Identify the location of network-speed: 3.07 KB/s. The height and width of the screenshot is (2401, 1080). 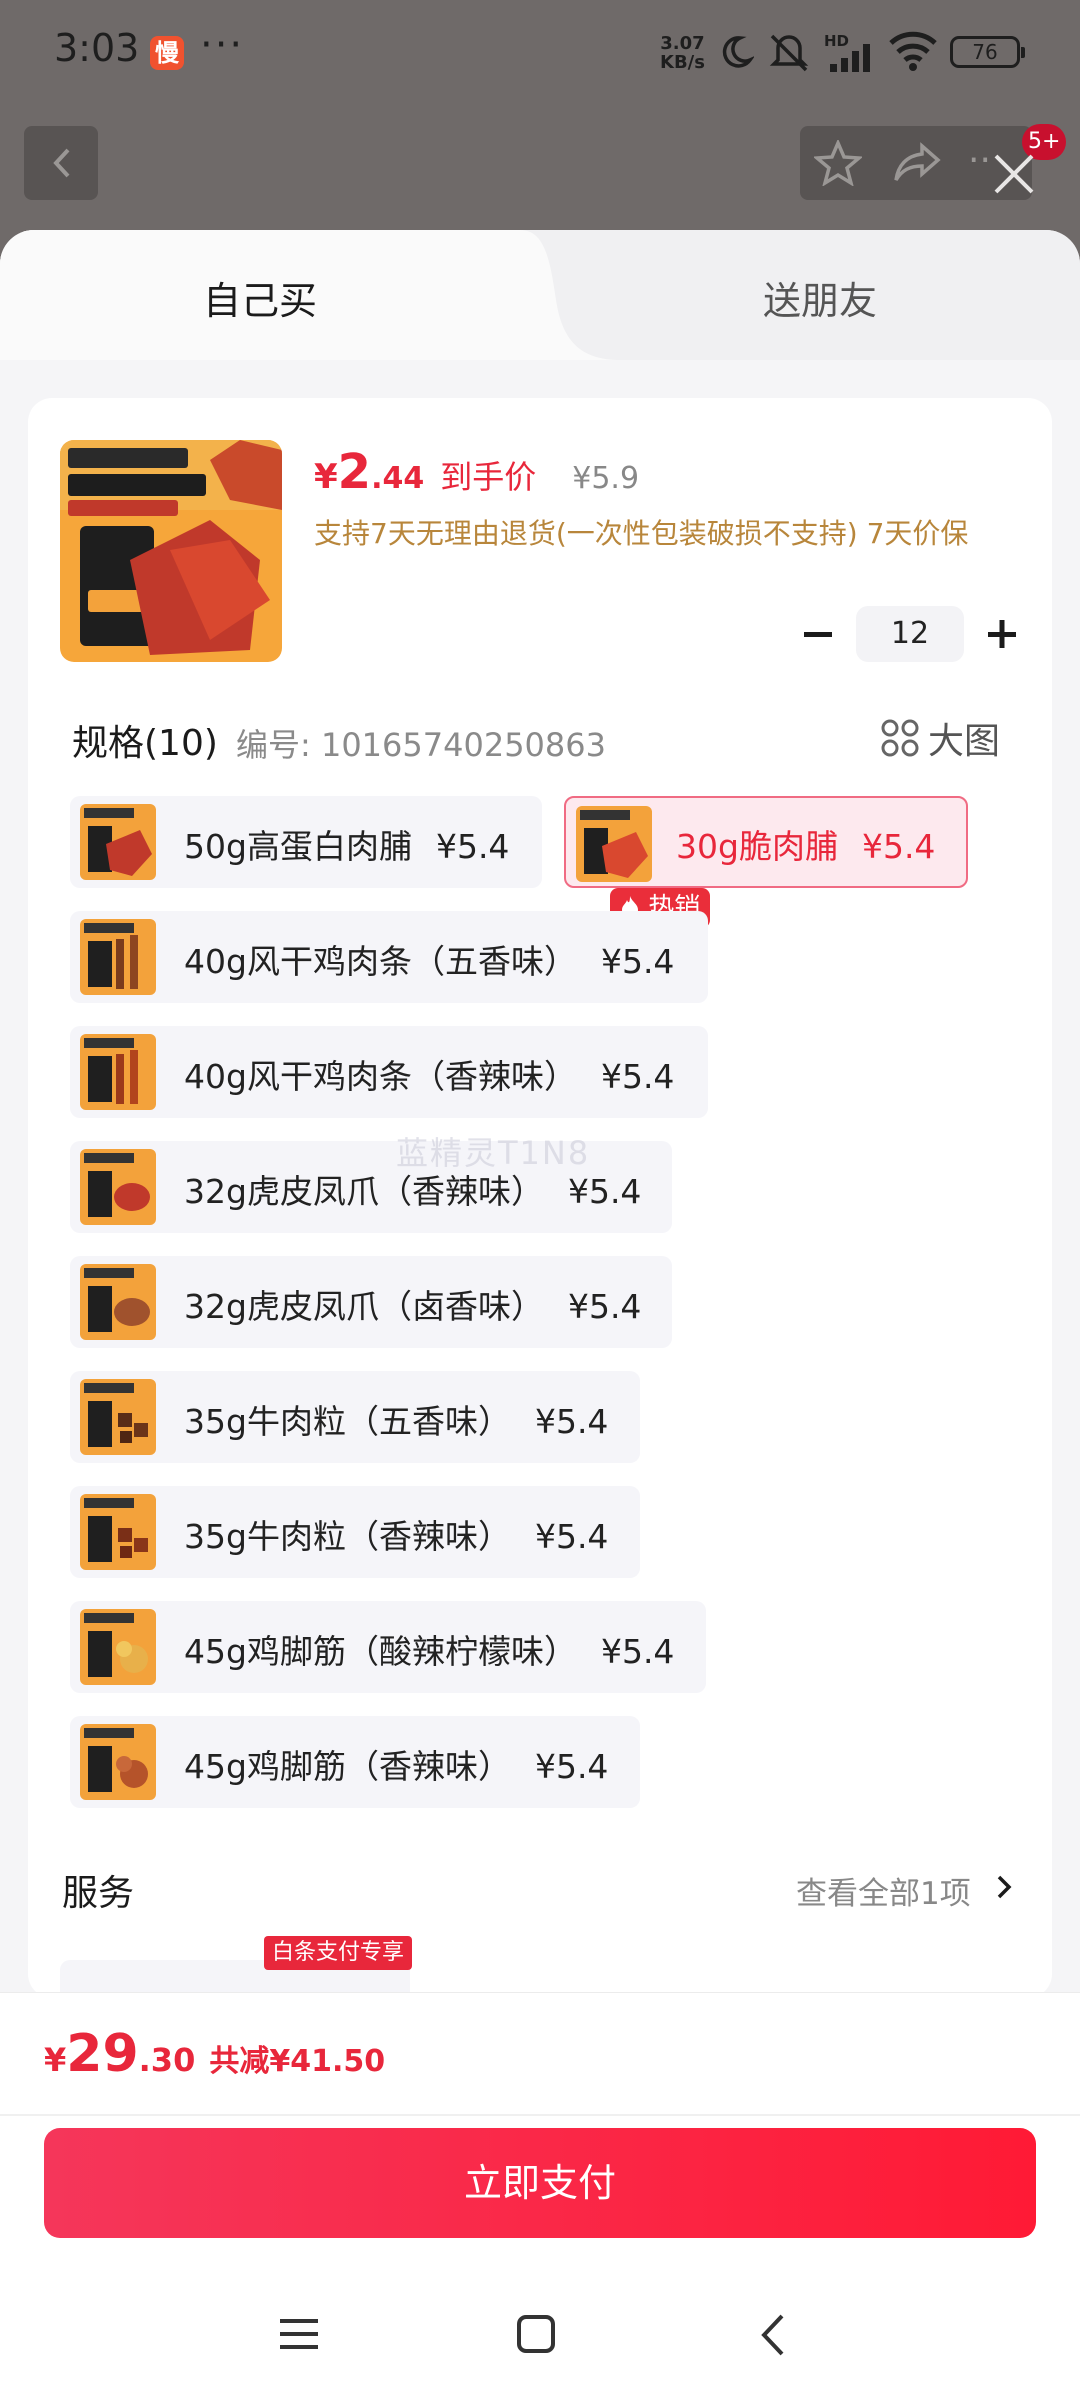
(682, 53).